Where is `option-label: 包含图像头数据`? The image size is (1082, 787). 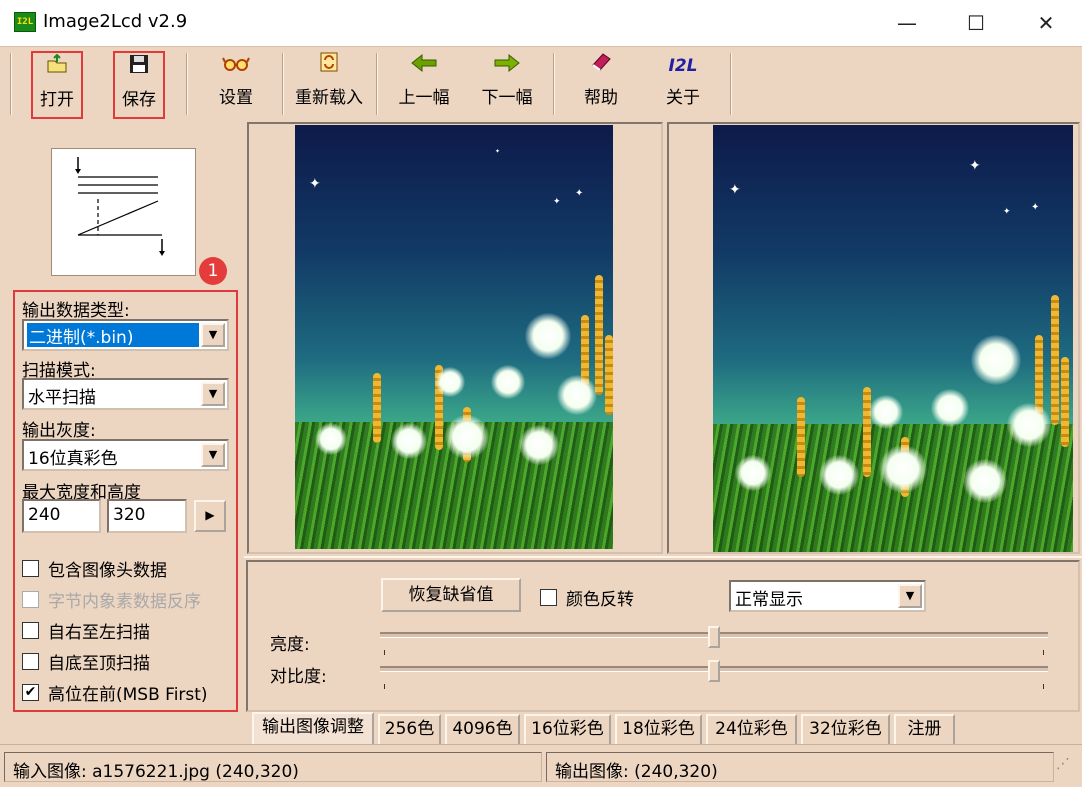
option-label: 包含图像头数据 is located at coordinates (107, 571).